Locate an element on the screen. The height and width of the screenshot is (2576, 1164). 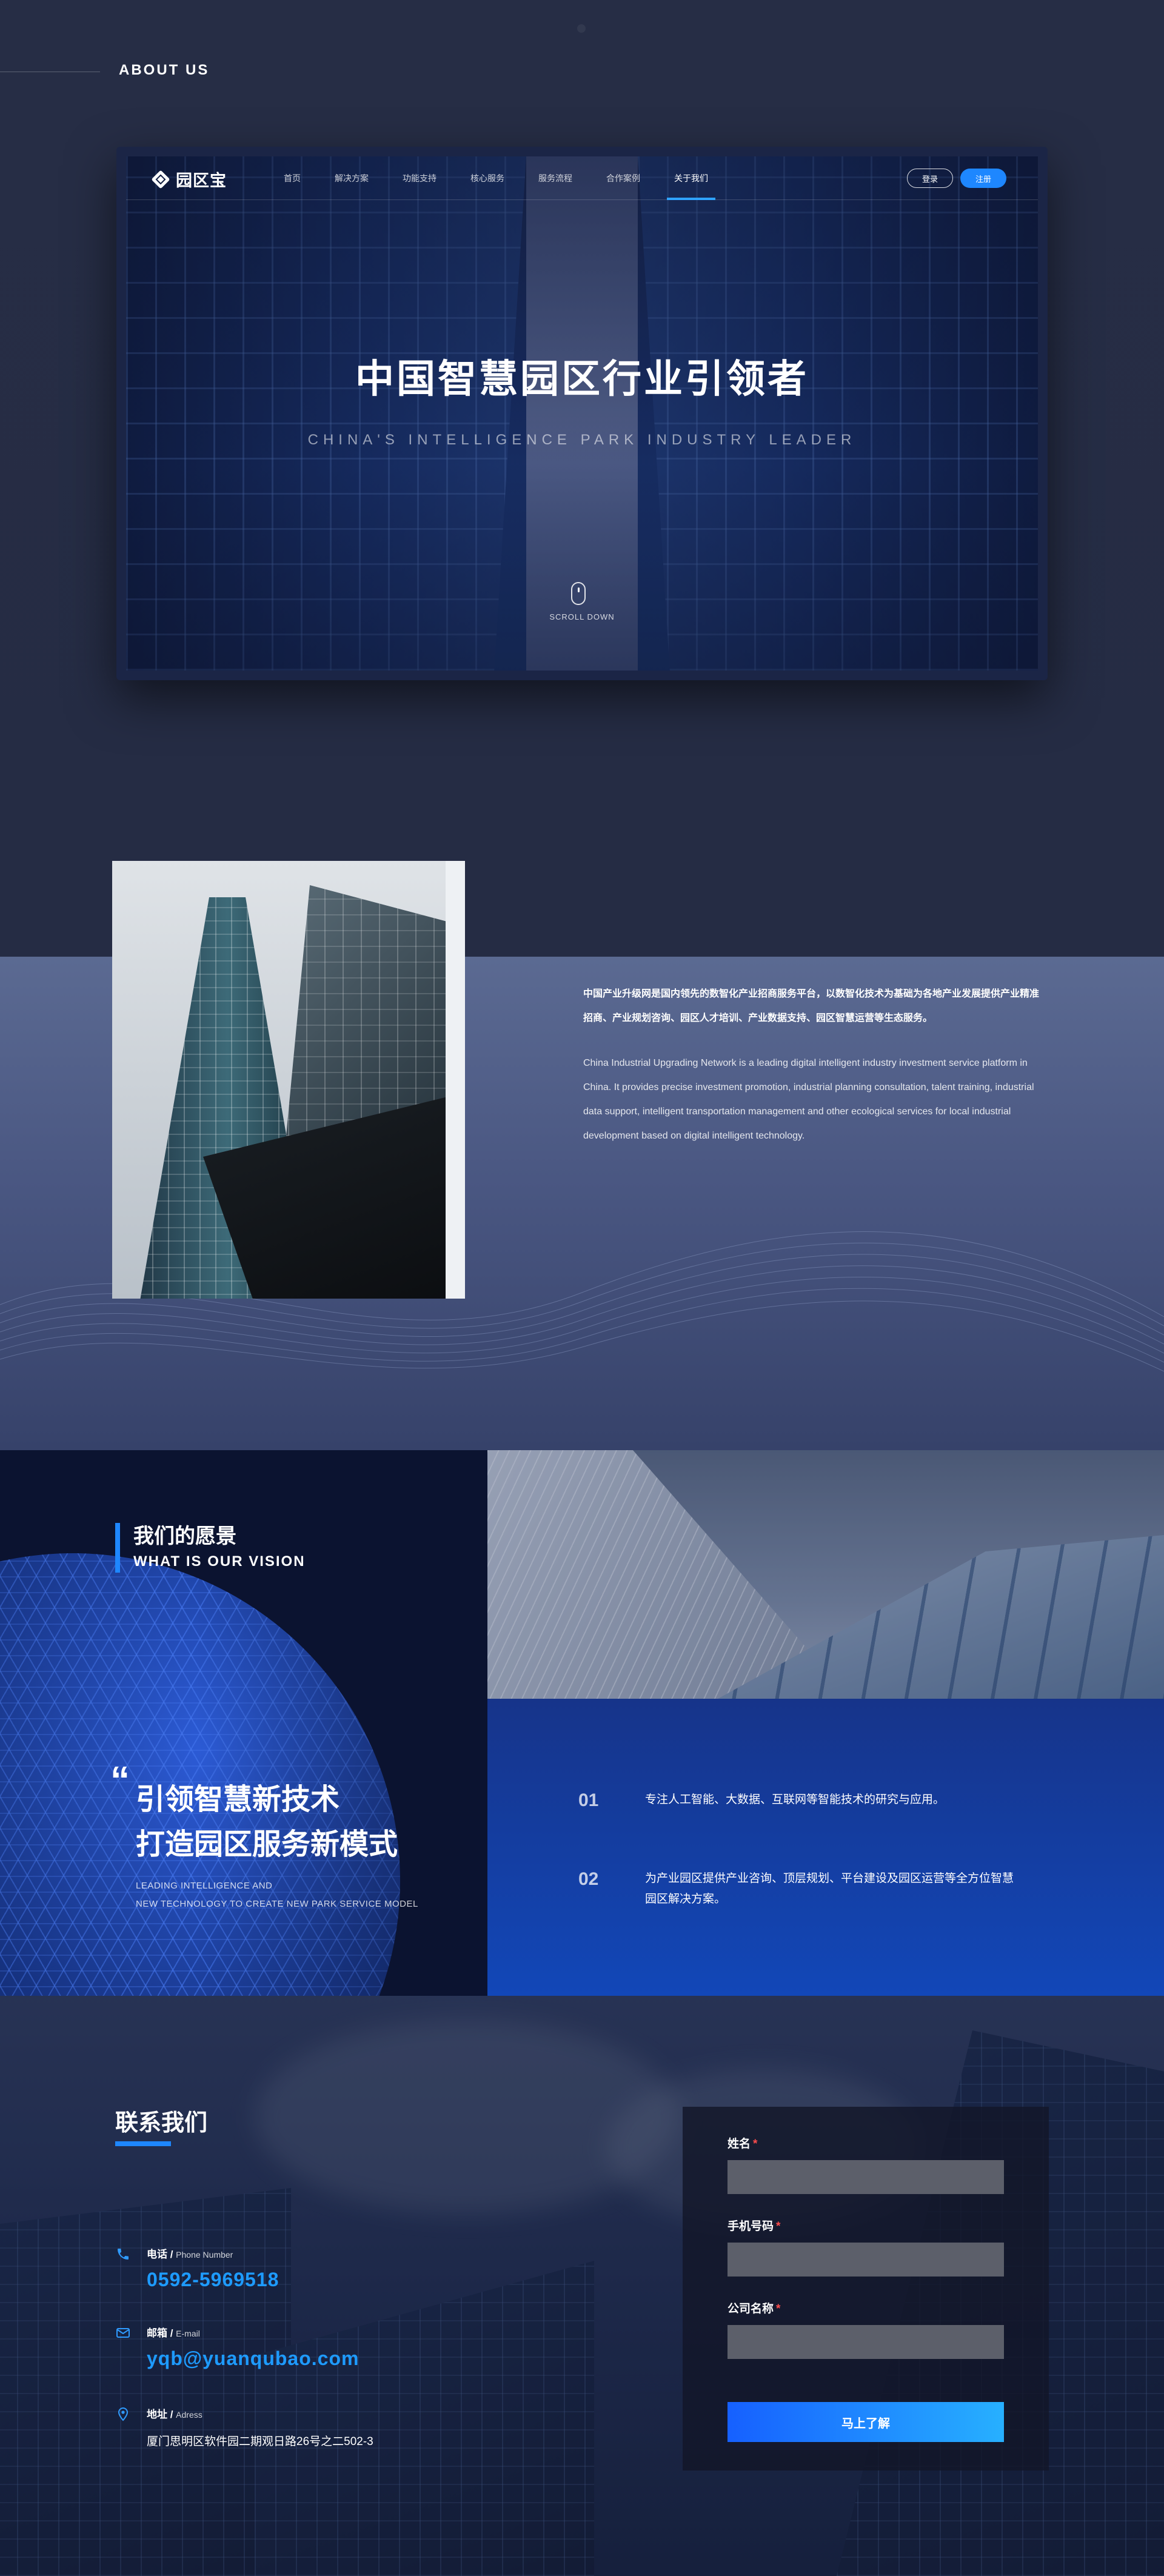
contact-email-value: yqb@yuanqubao.com is located at coordinates (253, 2358).